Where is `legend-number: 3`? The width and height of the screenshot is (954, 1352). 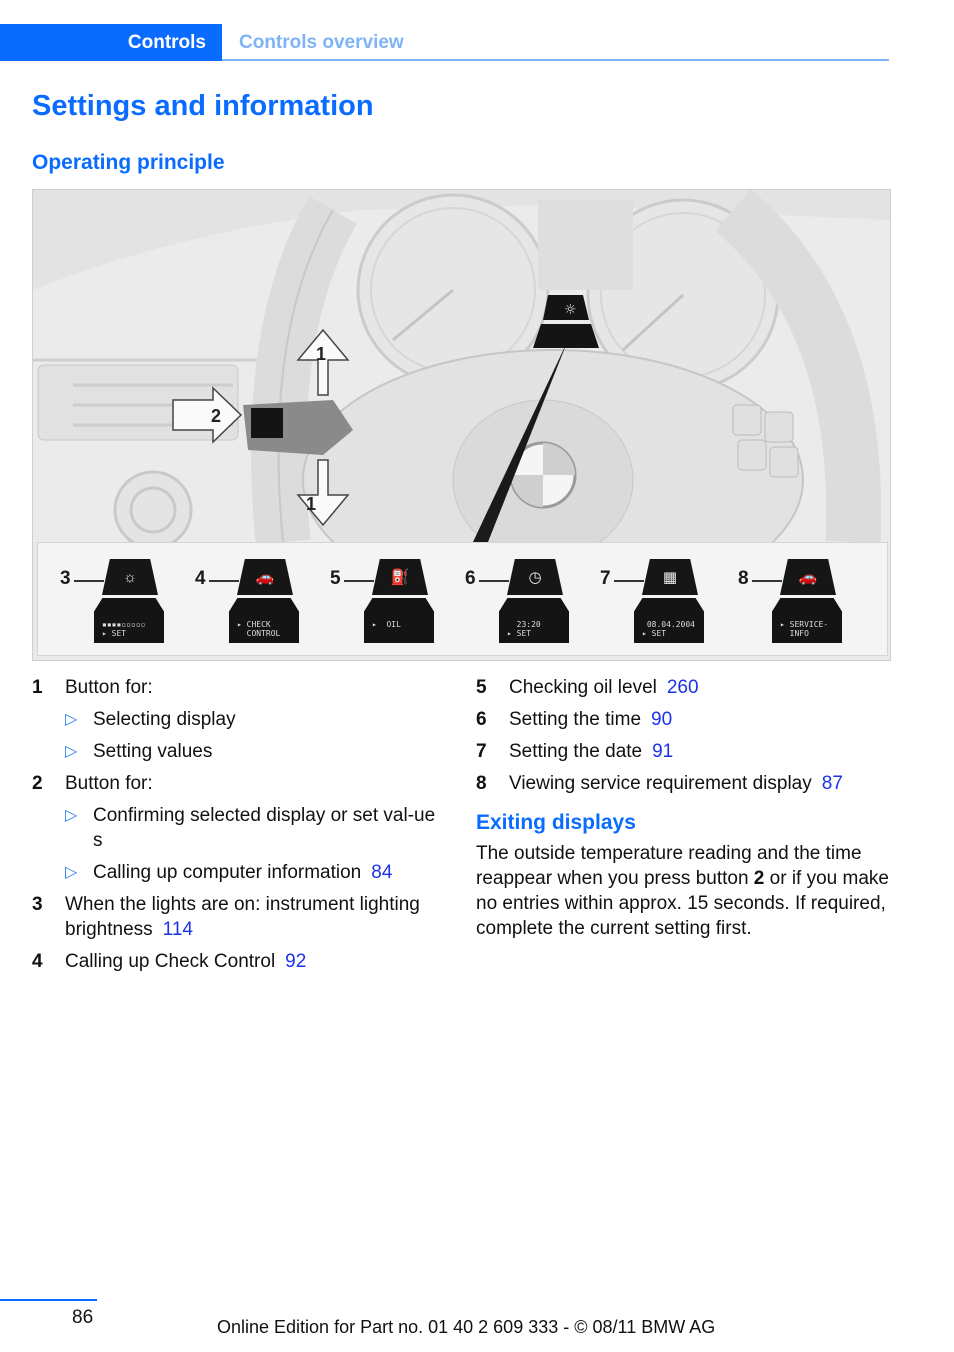
legend-number: 3 is located at coordinates (37, 904).